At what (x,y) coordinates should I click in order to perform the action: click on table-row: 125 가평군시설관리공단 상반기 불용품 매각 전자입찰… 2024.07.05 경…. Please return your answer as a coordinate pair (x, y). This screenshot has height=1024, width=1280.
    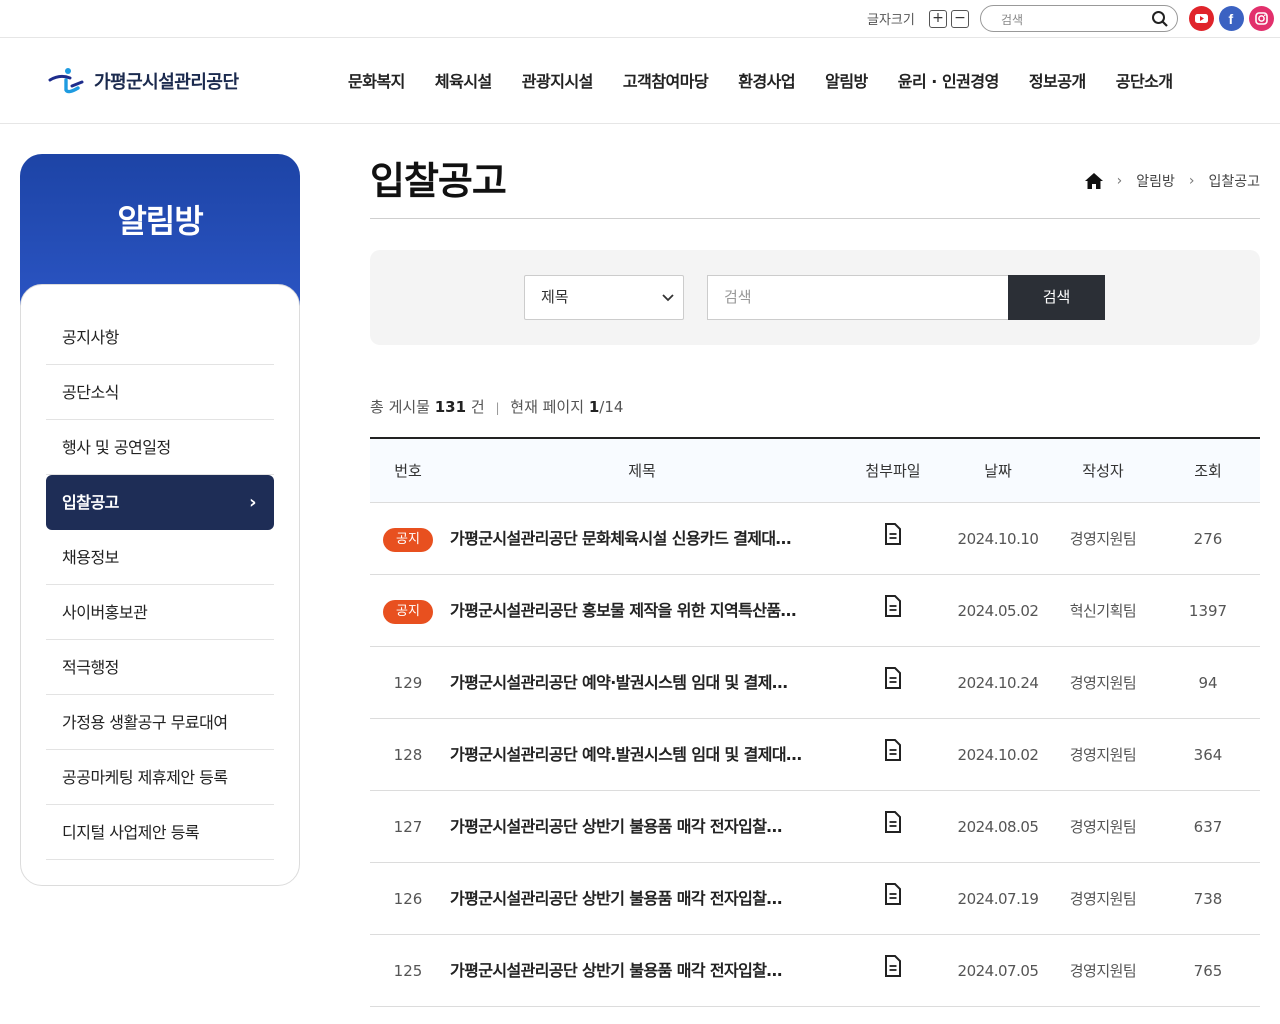
    Looking at the image, I should click on (815, 971).